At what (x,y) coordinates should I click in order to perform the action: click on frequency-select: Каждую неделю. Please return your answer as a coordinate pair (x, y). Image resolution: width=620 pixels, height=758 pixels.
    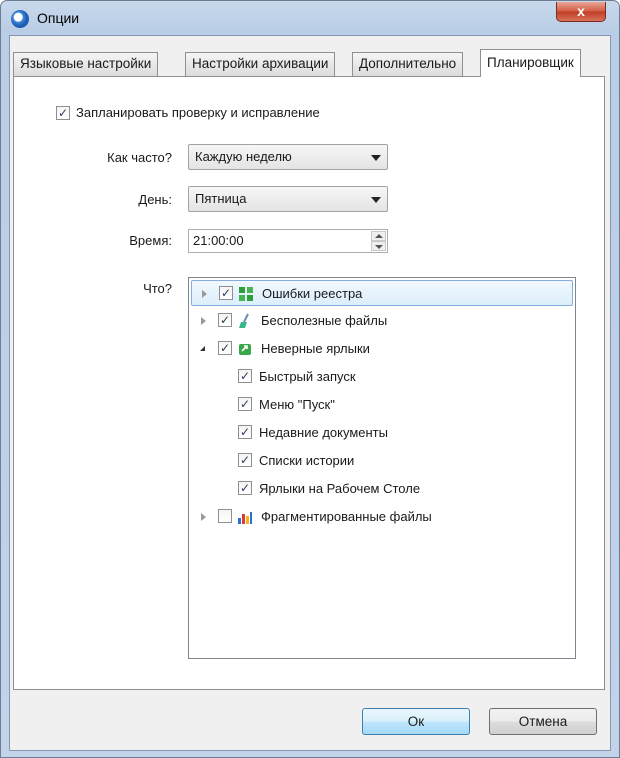
    Looking at the image, I should click on (288, 157).